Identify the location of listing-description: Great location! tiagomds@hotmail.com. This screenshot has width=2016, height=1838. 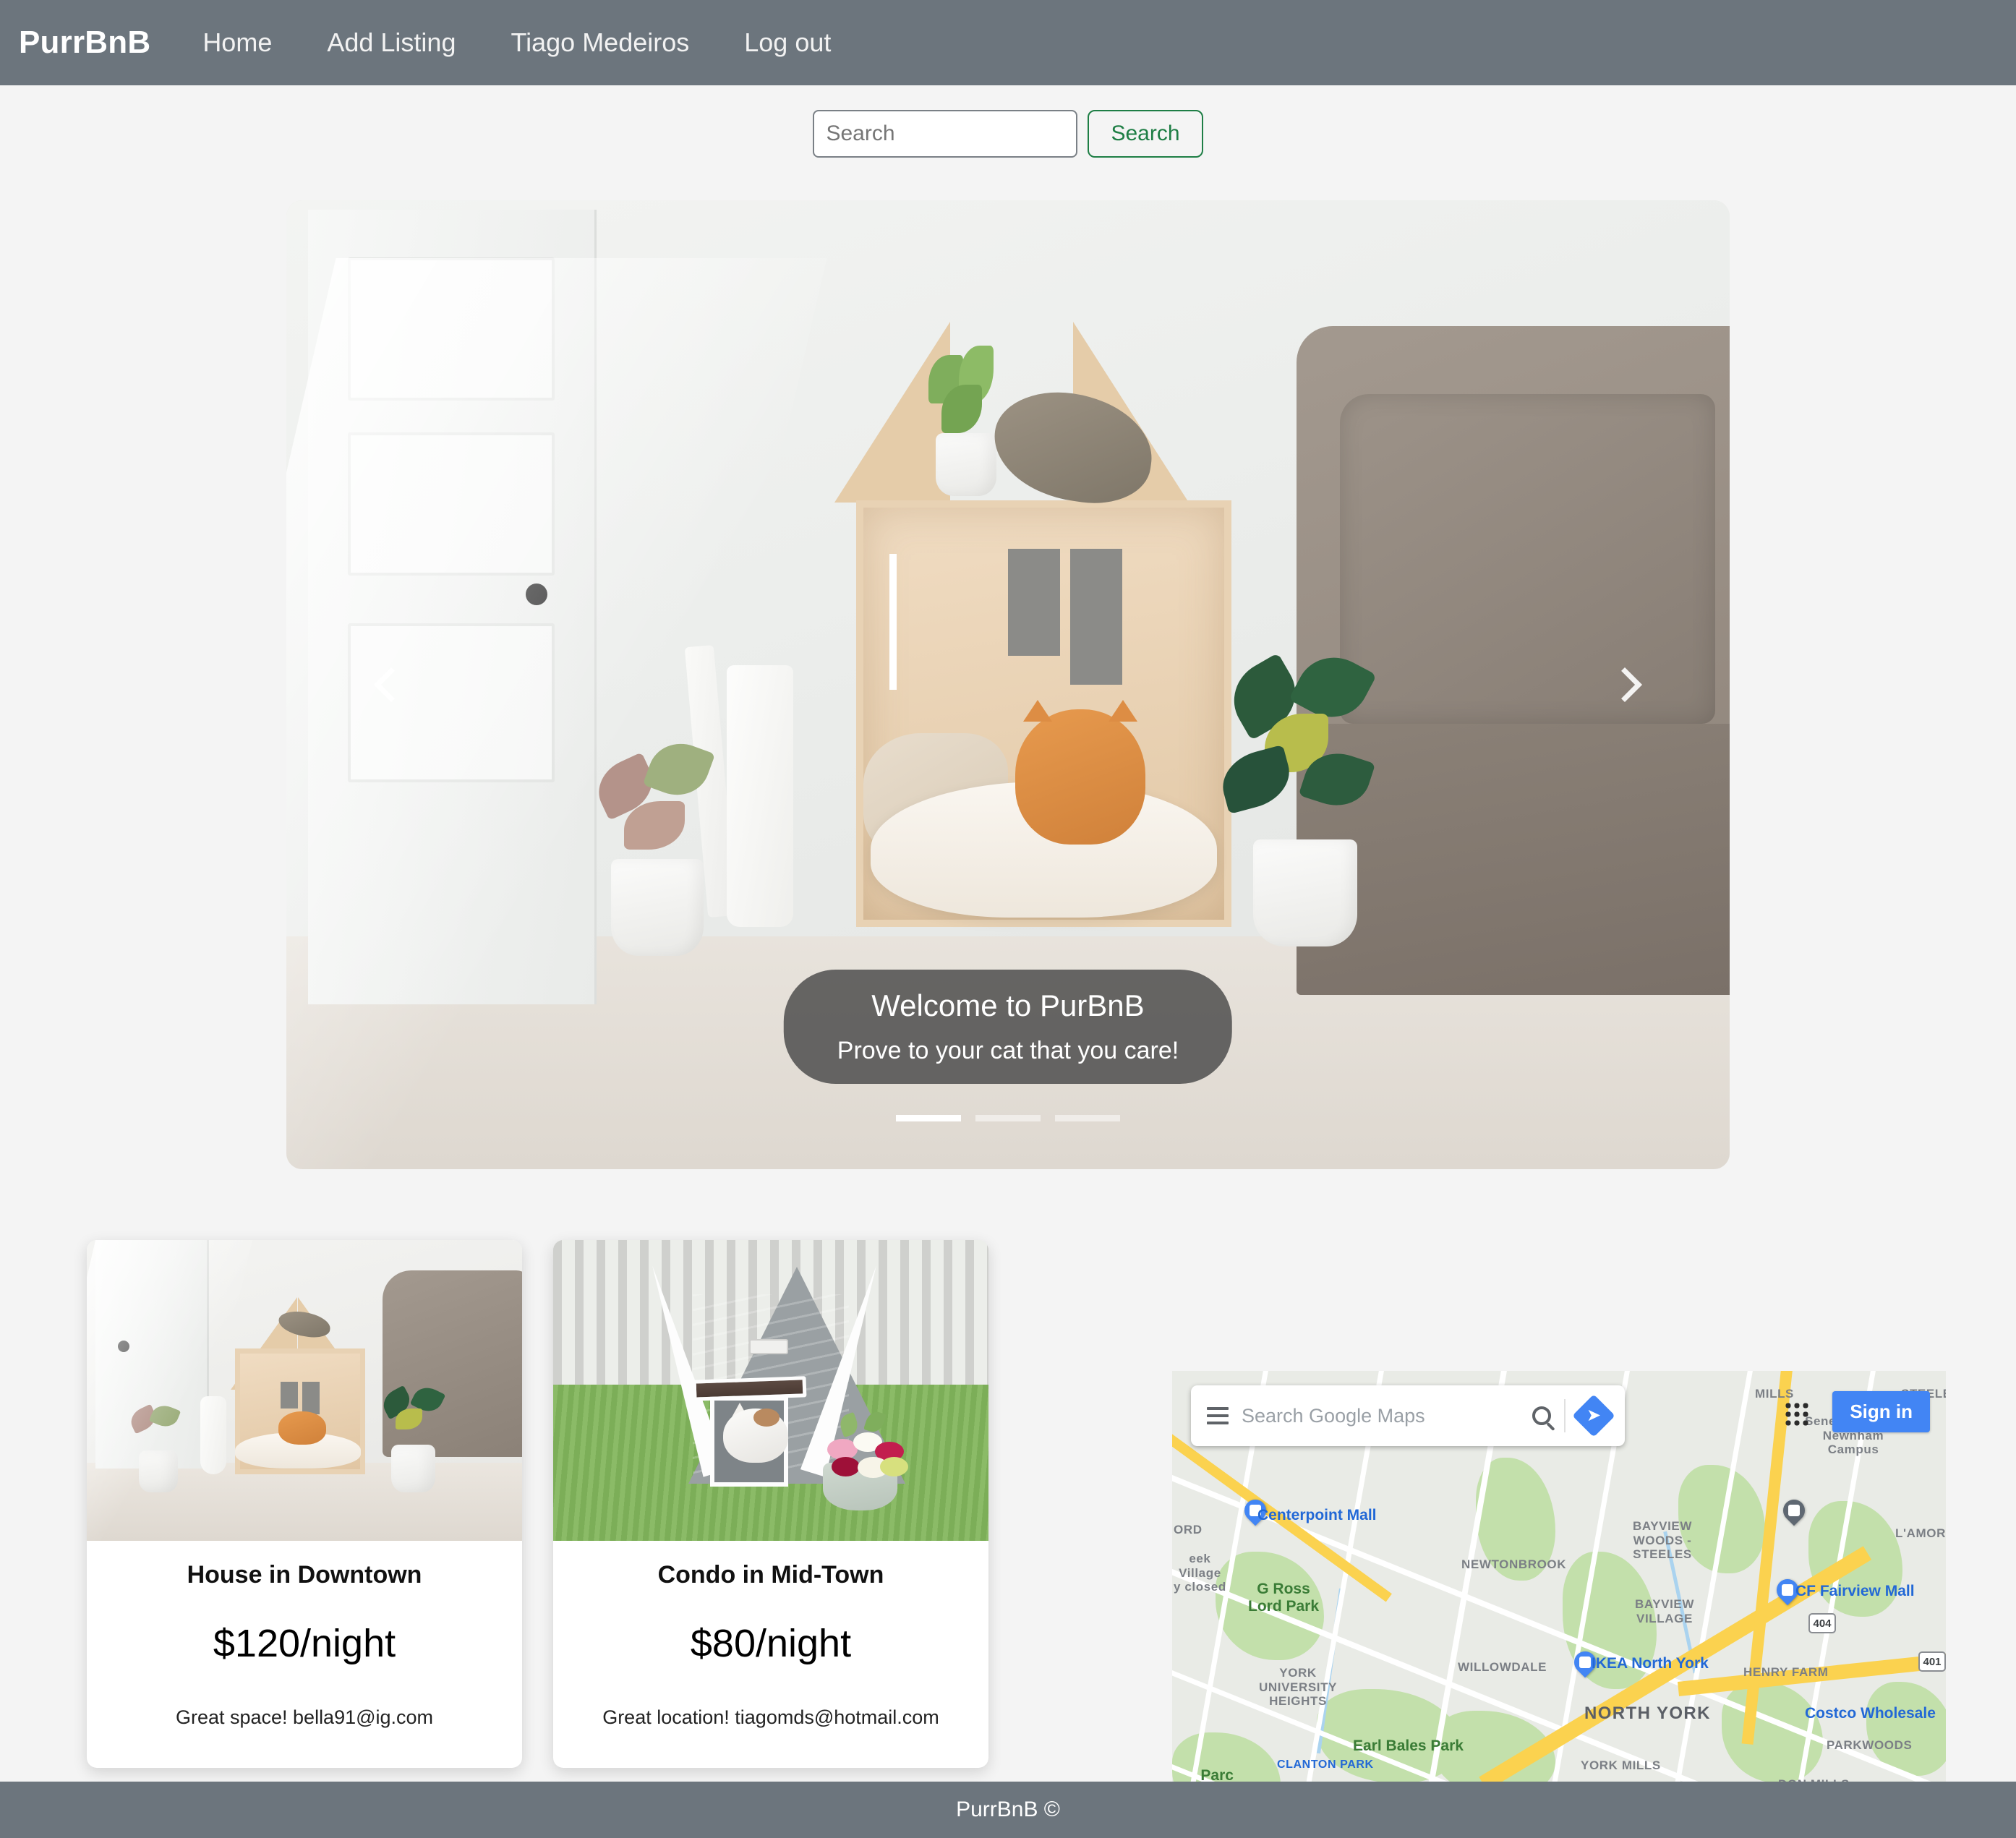
(770, 1717).